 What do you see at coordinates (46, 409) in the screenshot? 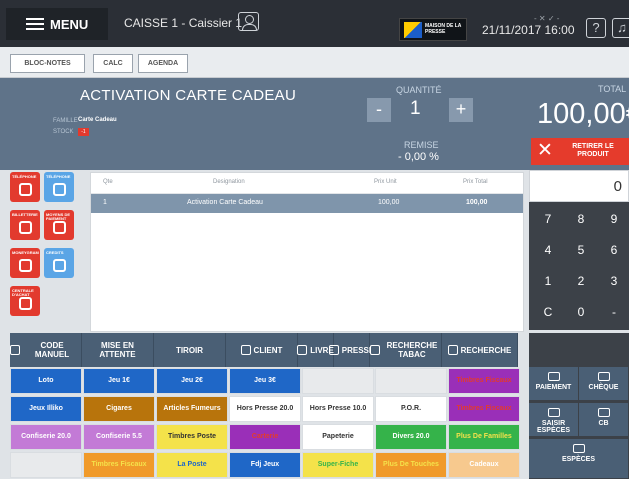
I see `product-button-jeux-illiko: Jeux Illiko` at bounding box center [46, 409].